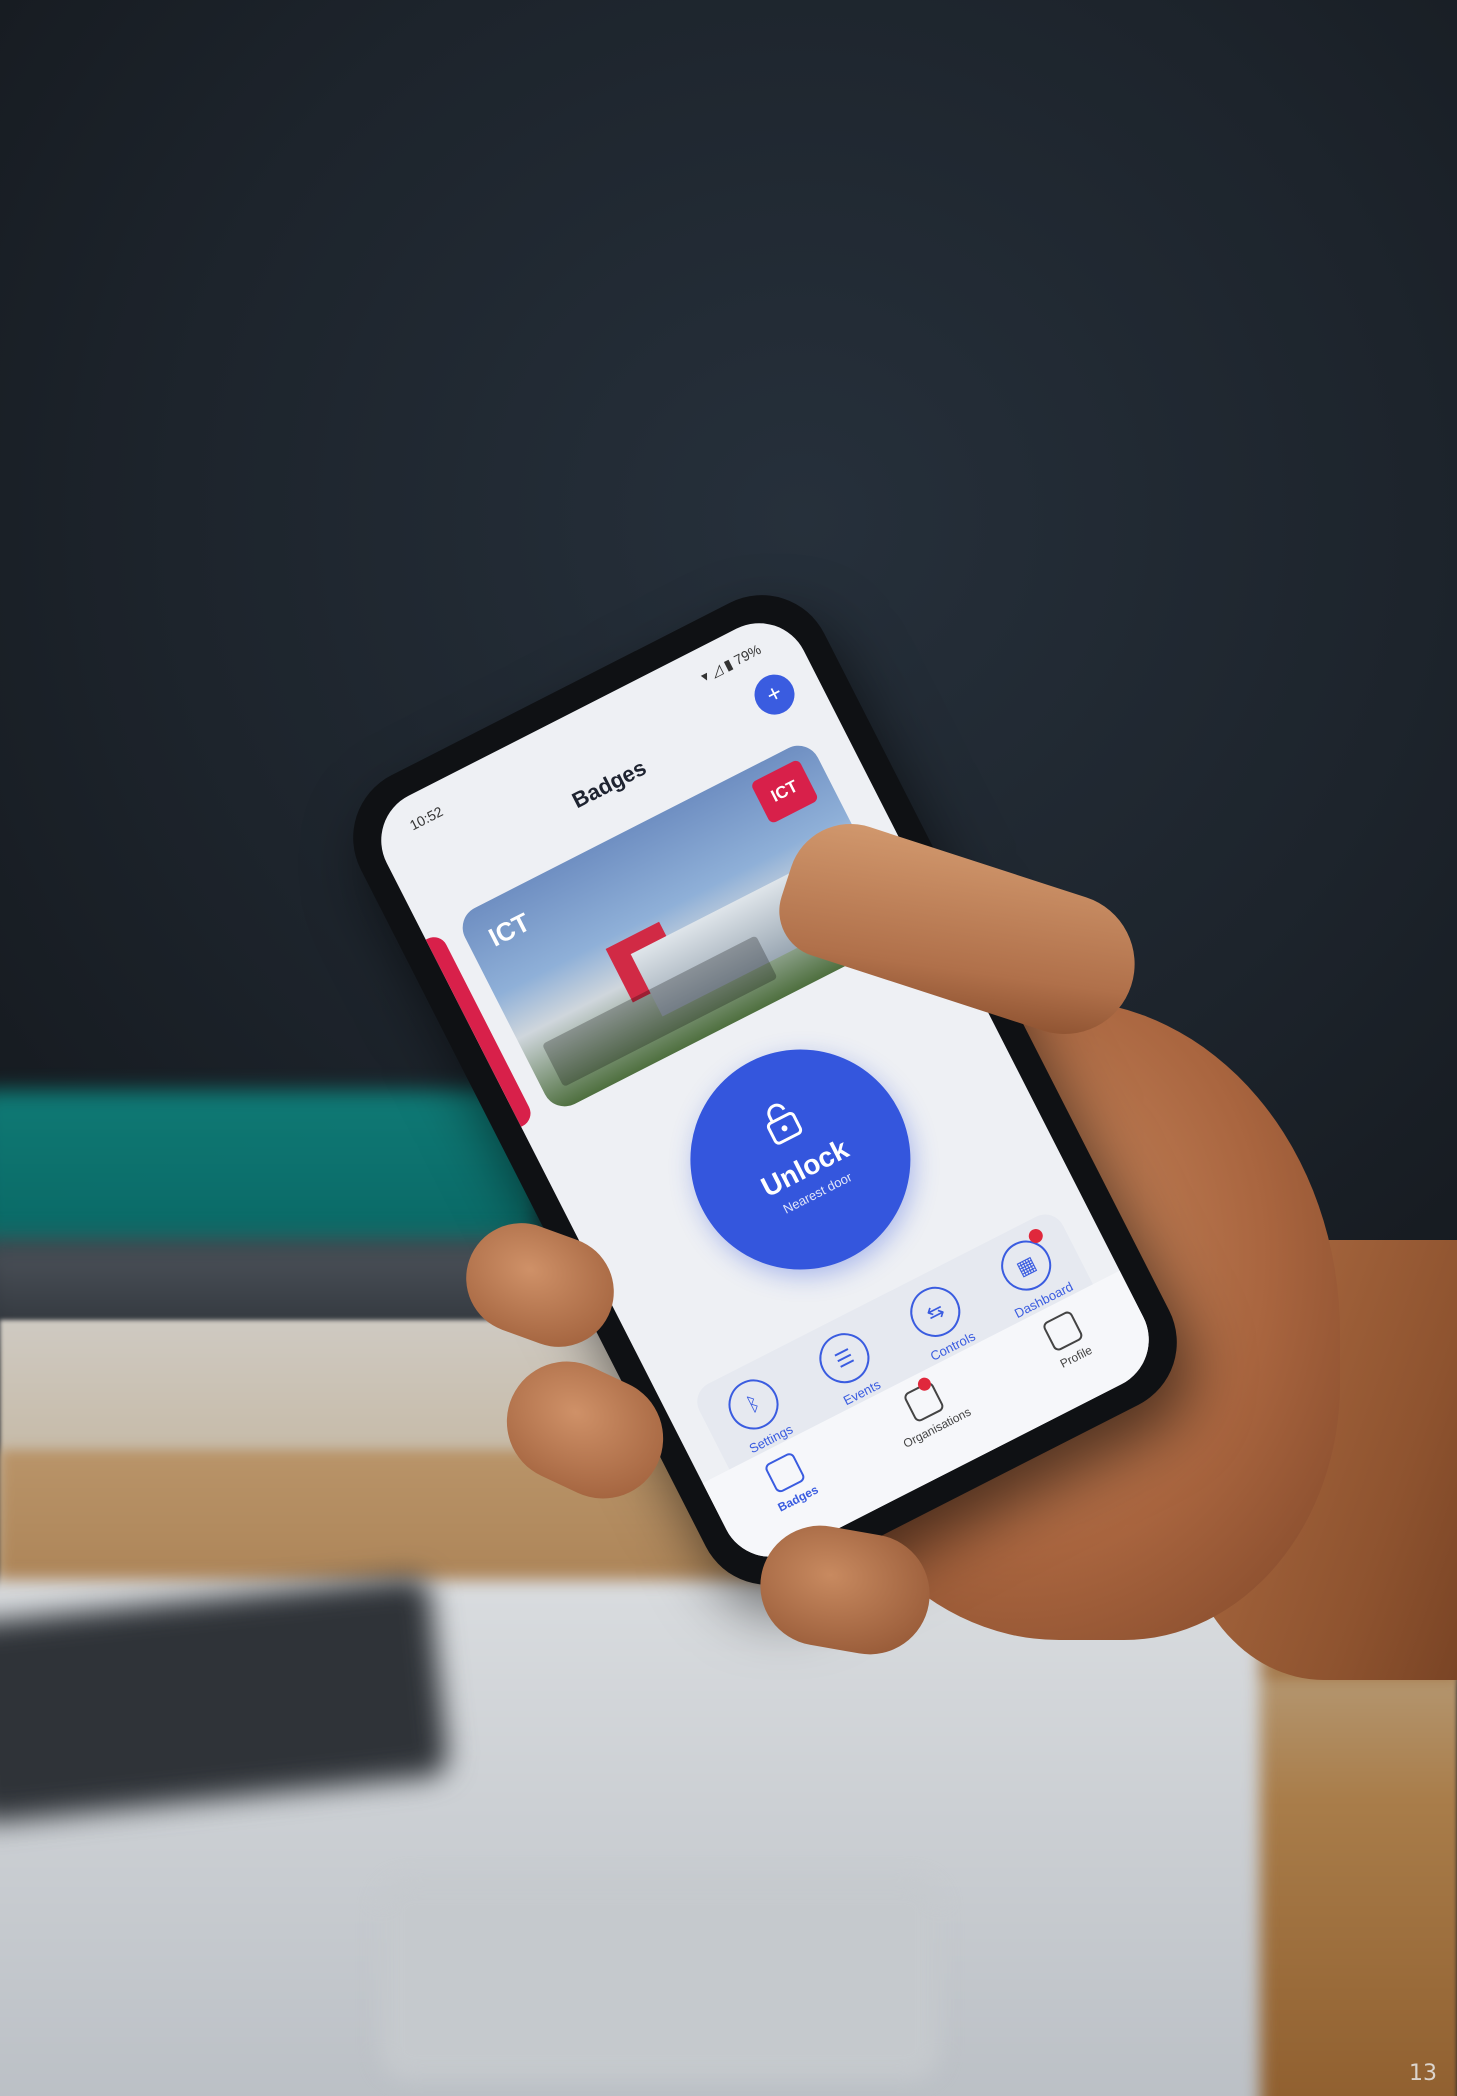 Image resolution: width=1457 pixels, height=2096 pixels. What do you see at coordinates (270, 1170) in the screenshot?
I see `teal-book-blurred` at bounding box center [270, 1170].